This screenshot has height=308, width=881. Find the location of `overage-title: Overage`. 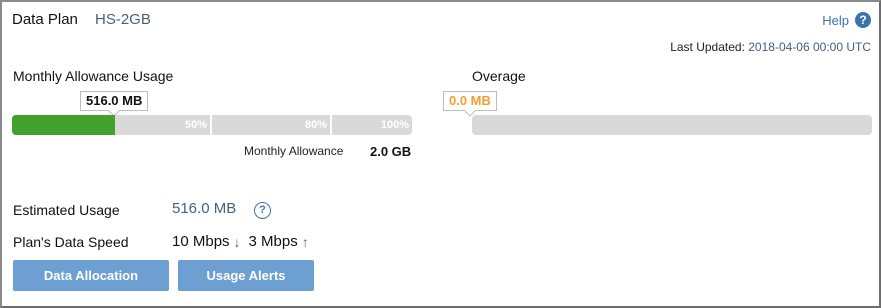

overage-title: Overage is located at coordinates (499, 76).